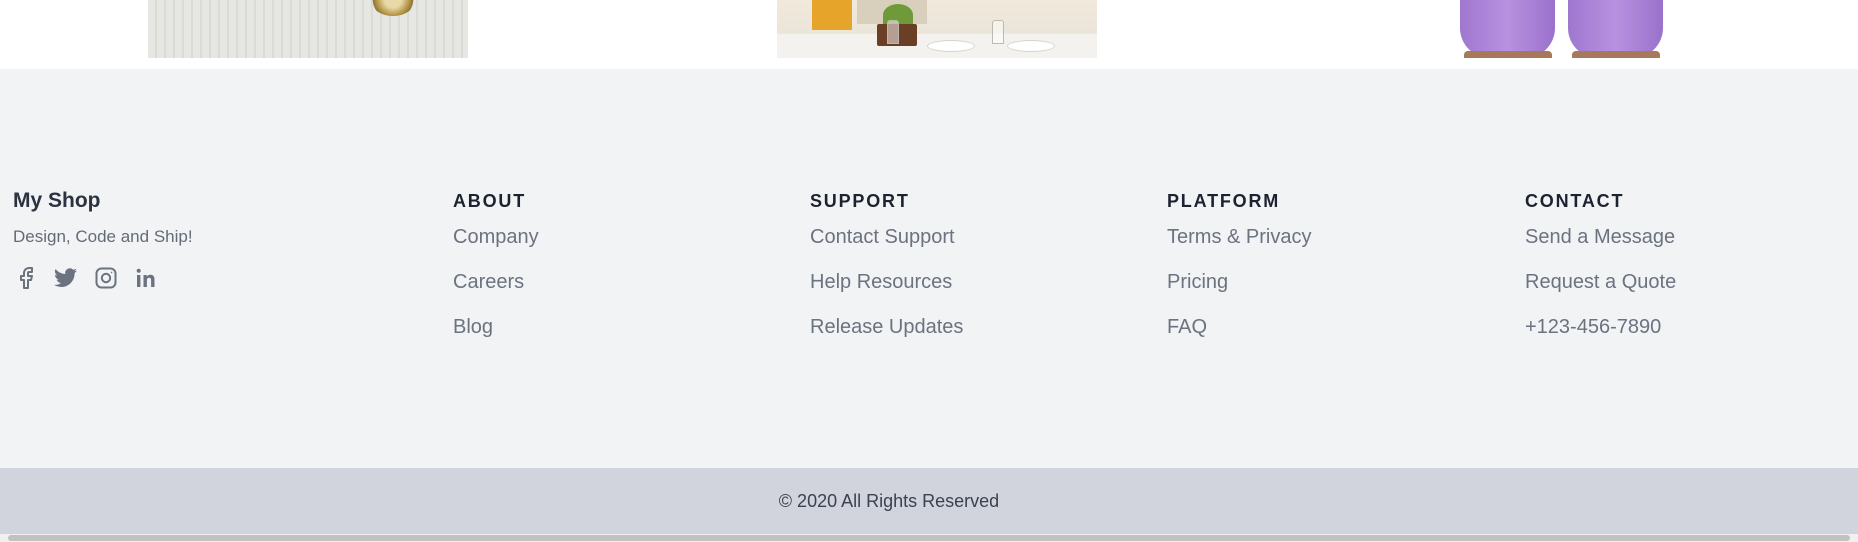 Image resolution: width=1858 pixels, height=542 pixels. Describe the element at coordinates (1239, 292) in the screenshot. I see `column-links: Terms & Privacy Pricing FAQ` at that location.